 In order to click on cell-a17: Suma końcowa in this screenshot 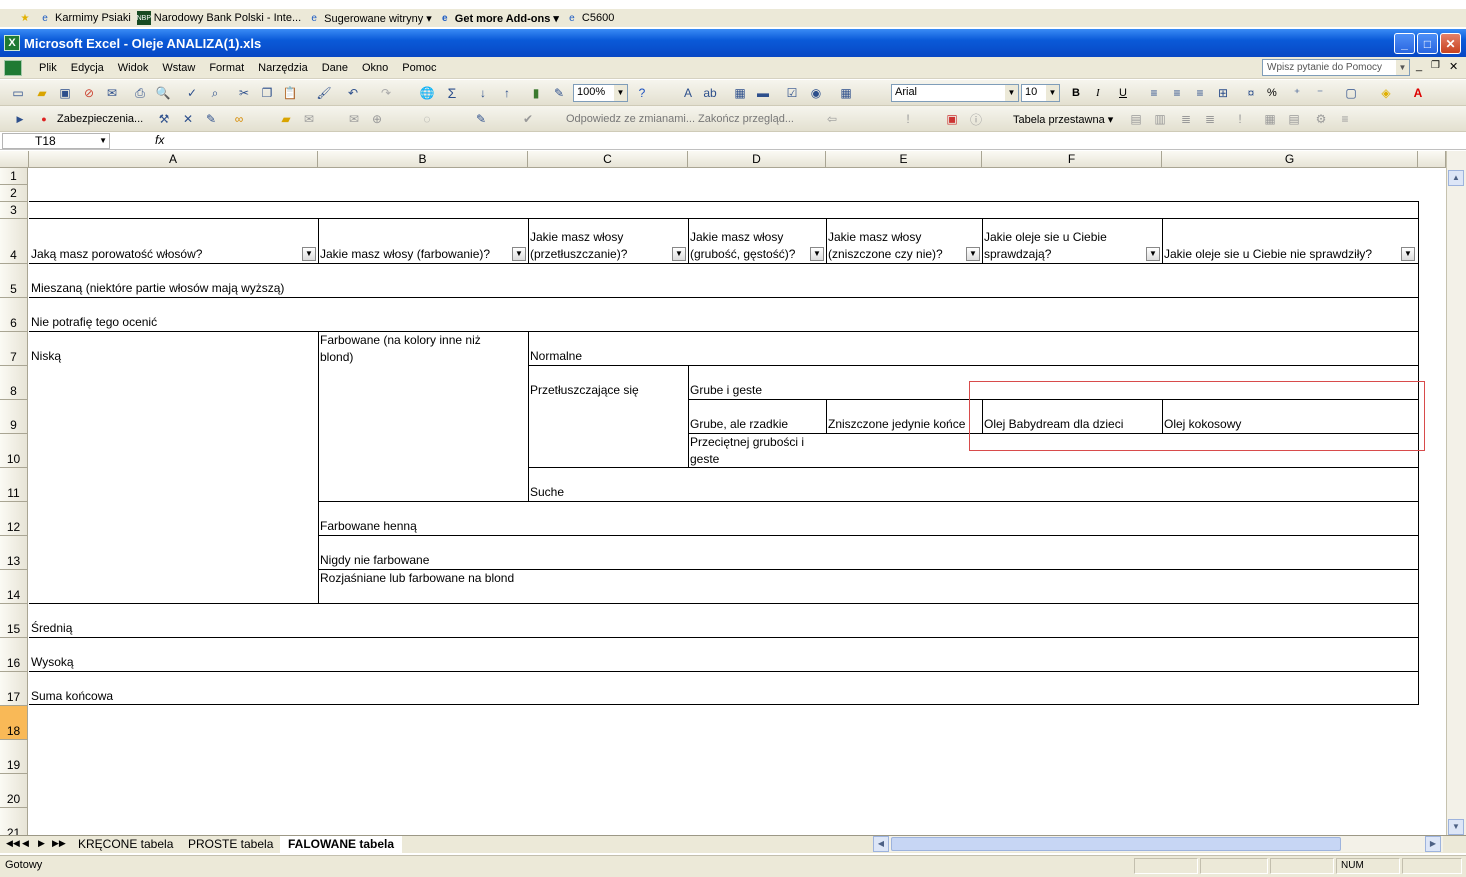, I will do `click(173, 688)`.